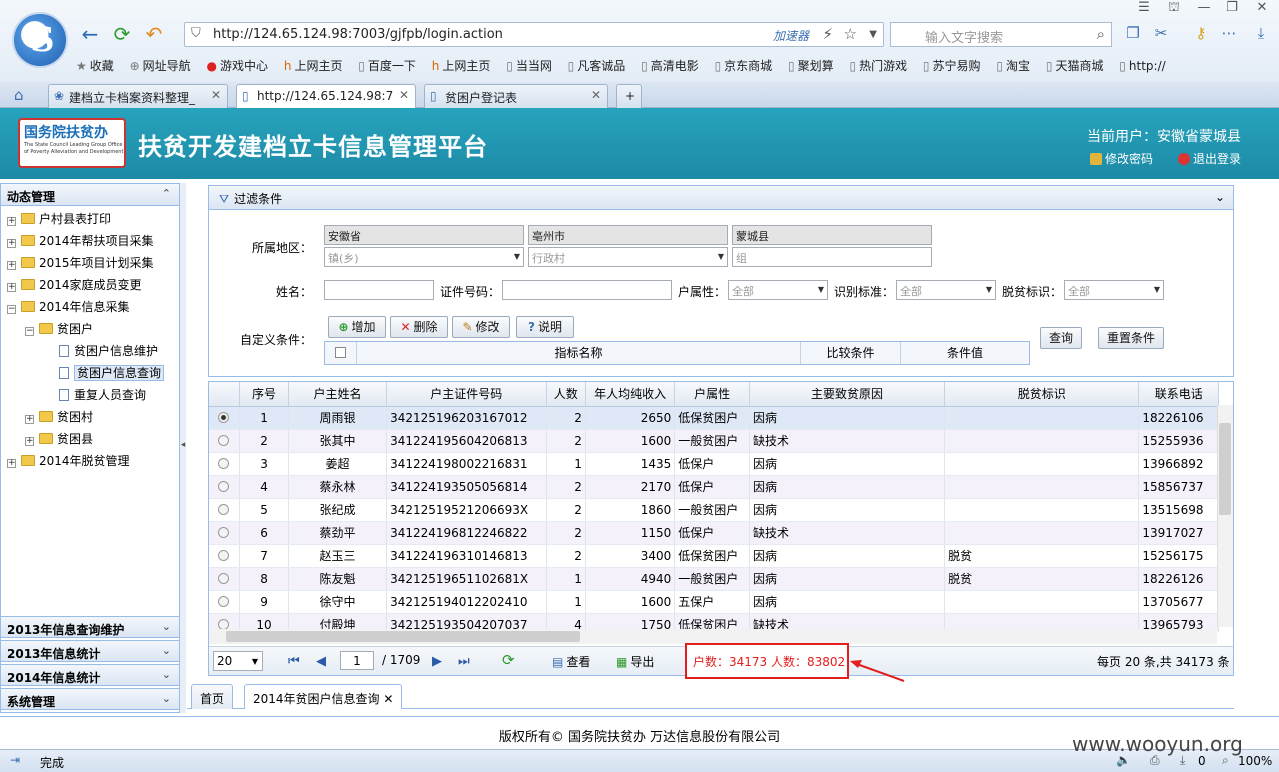  I want to click on lightning-icon: ⚡, so click(827, 34).